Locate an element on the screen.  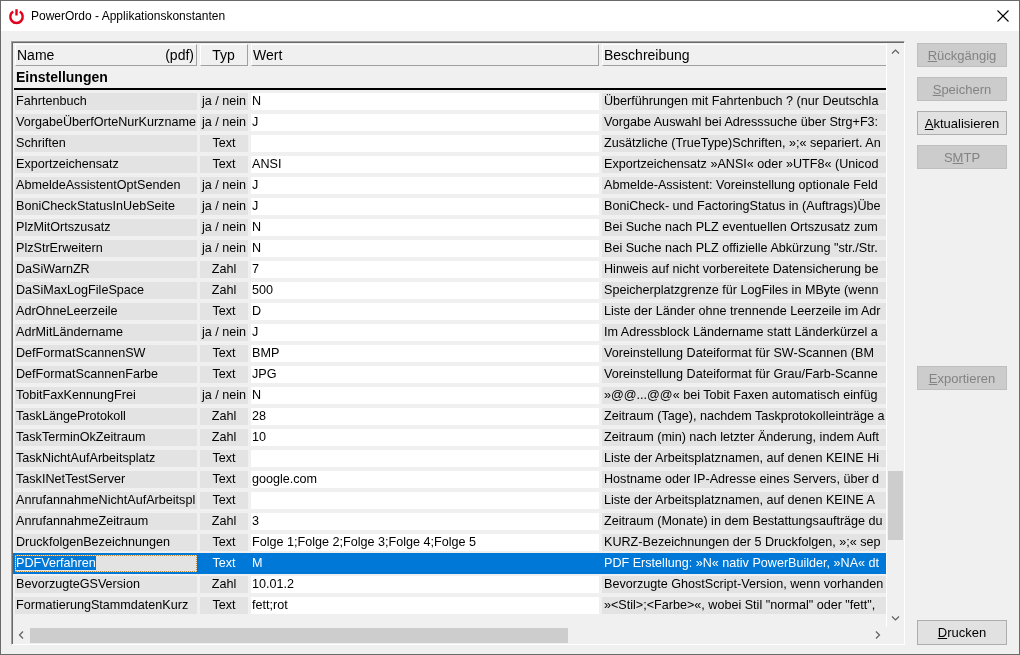
table-row: AdrMitLändername ja / nein J Im Adressblock Ländername statt Länderkürzel a is located at coordinates (449, 332).